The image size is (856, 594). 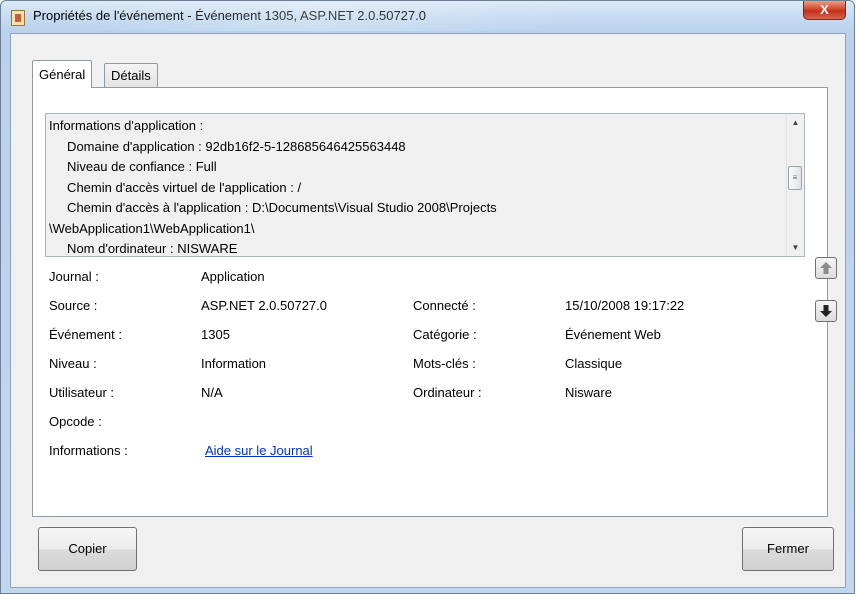 What do you see at coordinates (824, 10) in the screenshot?
I see `close-window-button: X` at bounding box center [824, 10].